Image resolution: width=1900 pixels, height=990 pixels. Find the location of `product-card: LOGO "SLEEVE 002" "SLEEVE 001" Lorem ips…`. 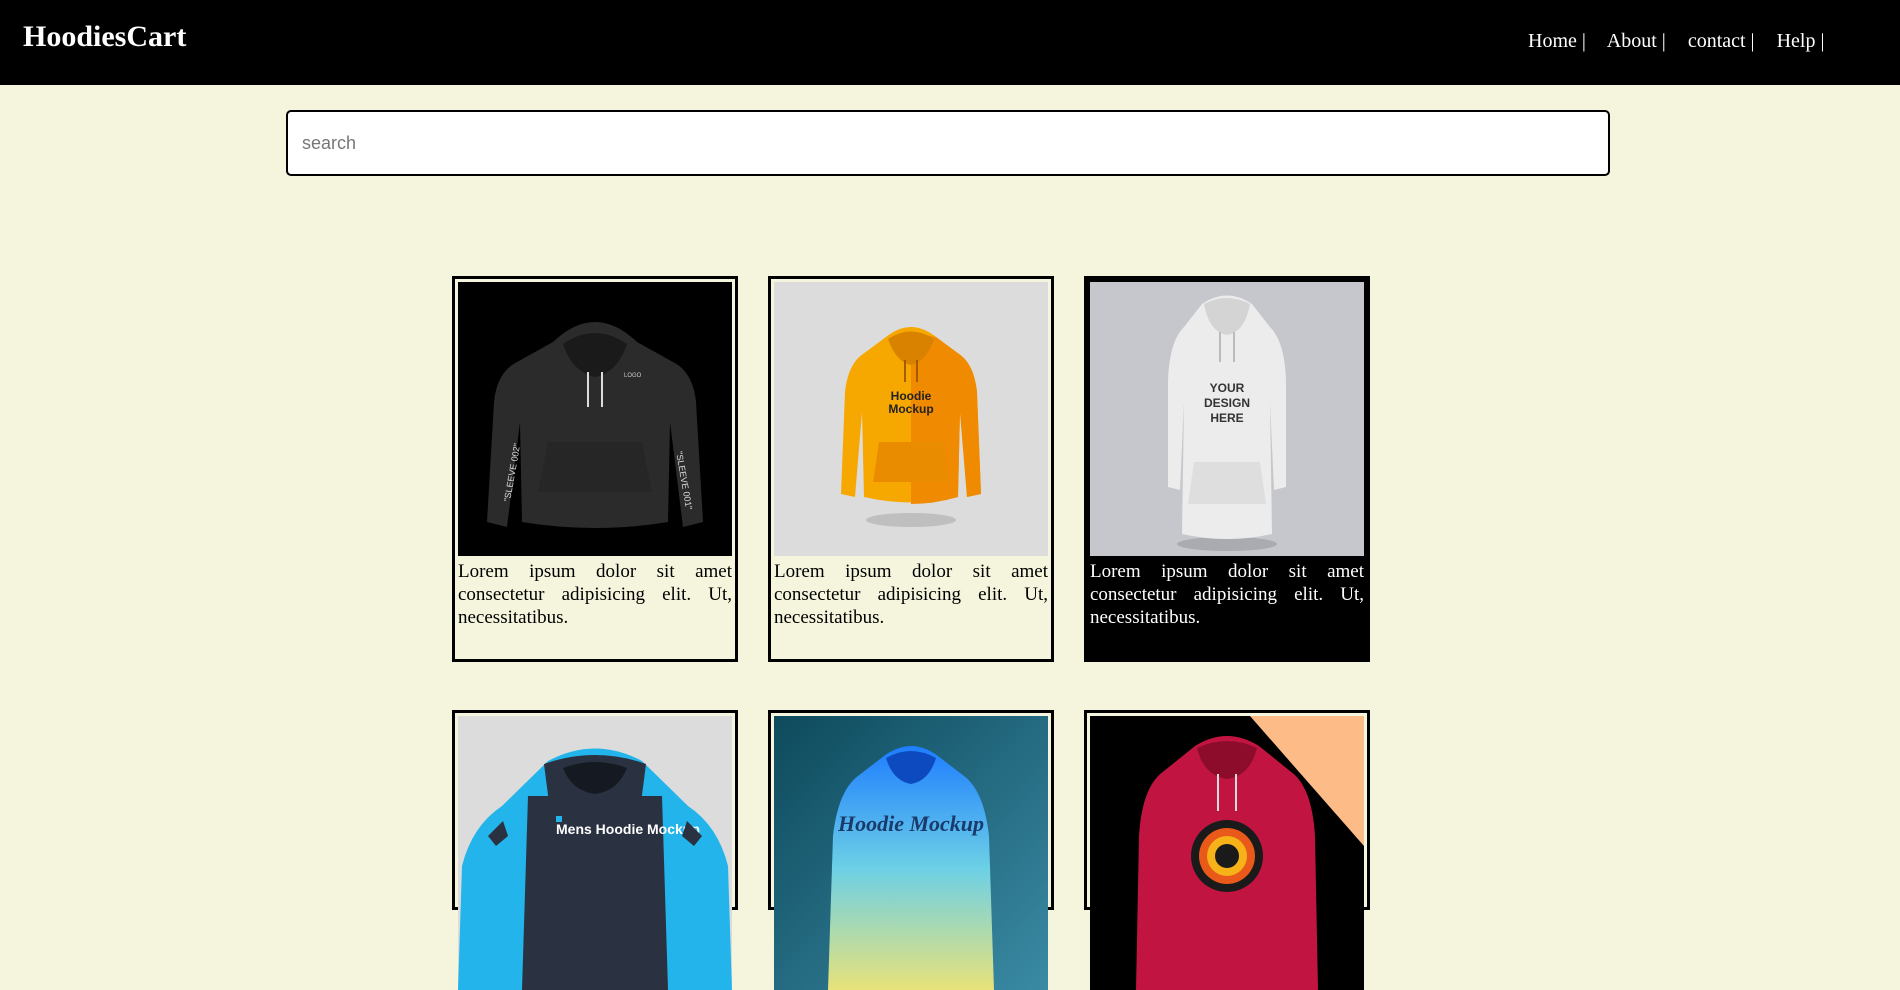

product-card: LOGO "SLEEVE 002" "SLEEVE 001" Lorem ips… is located at coordinates (595, 469).